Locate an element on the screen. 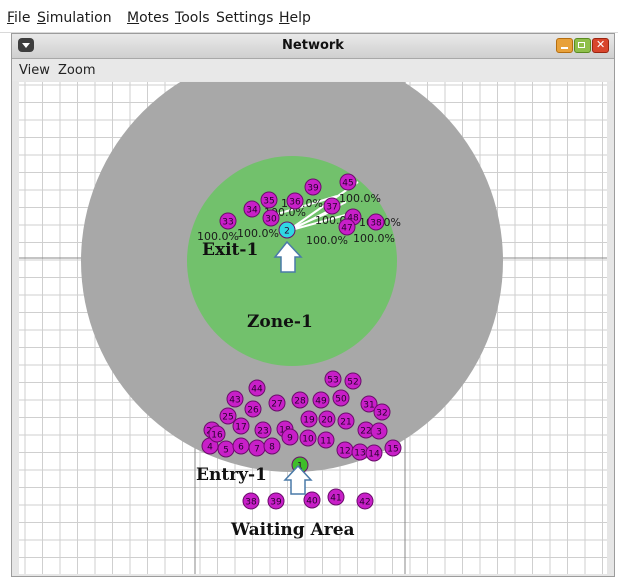 The width and height of the screenshot is (618, 577). waiting-area-label: Waiting Area is located at coordinates (292, 530).